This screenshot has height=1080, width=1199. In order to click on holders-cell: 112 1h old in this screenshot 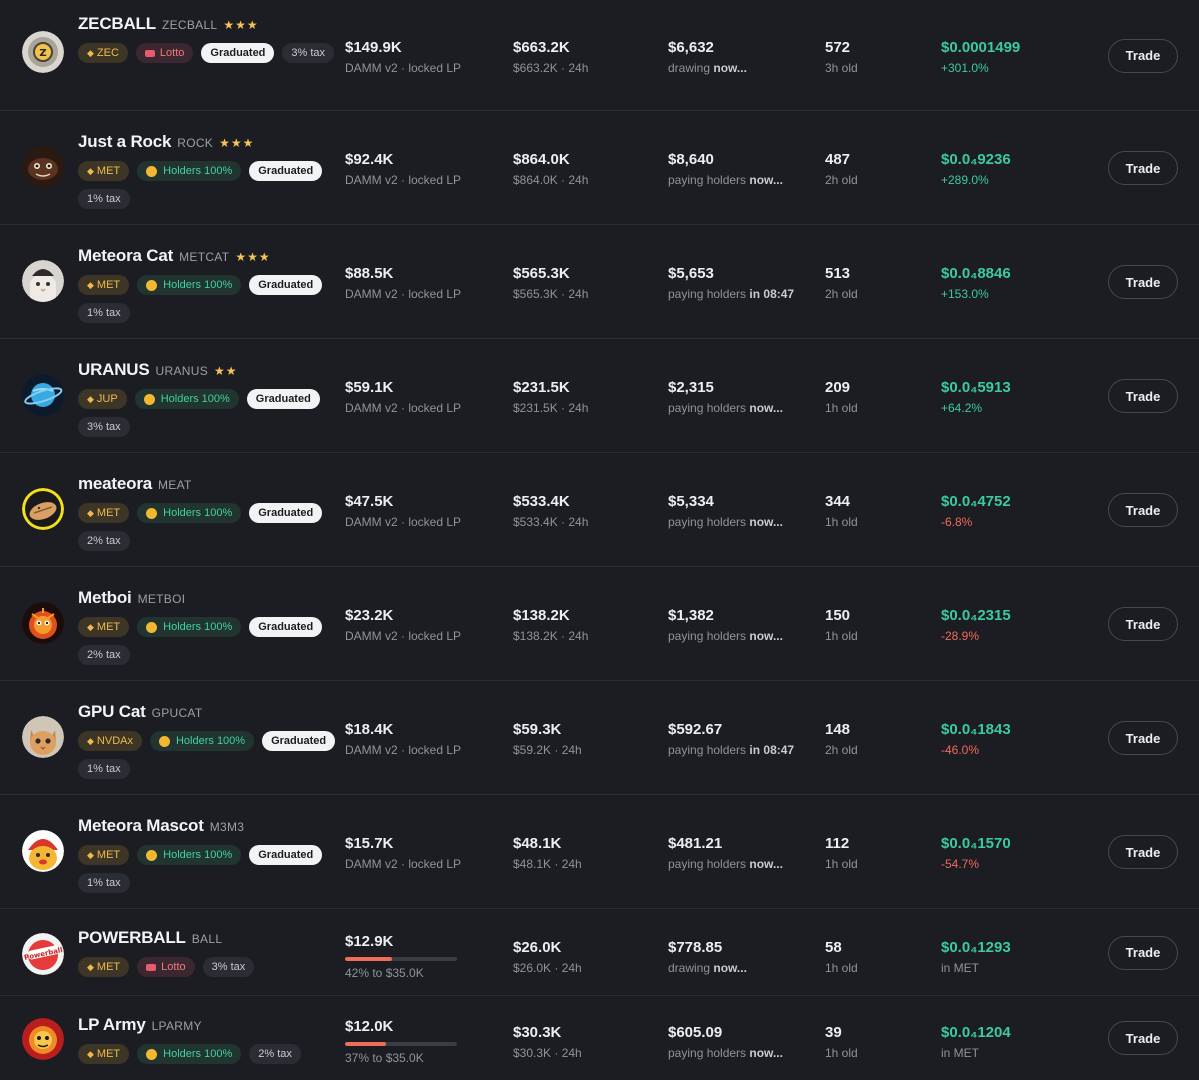, I will do `click(841, 853)`.